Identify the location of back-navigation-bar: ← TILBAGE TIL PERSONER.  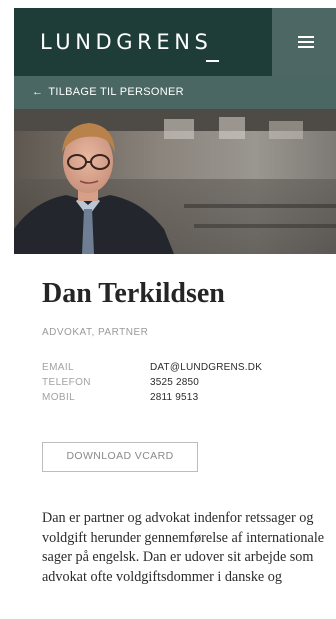
(175, 92).